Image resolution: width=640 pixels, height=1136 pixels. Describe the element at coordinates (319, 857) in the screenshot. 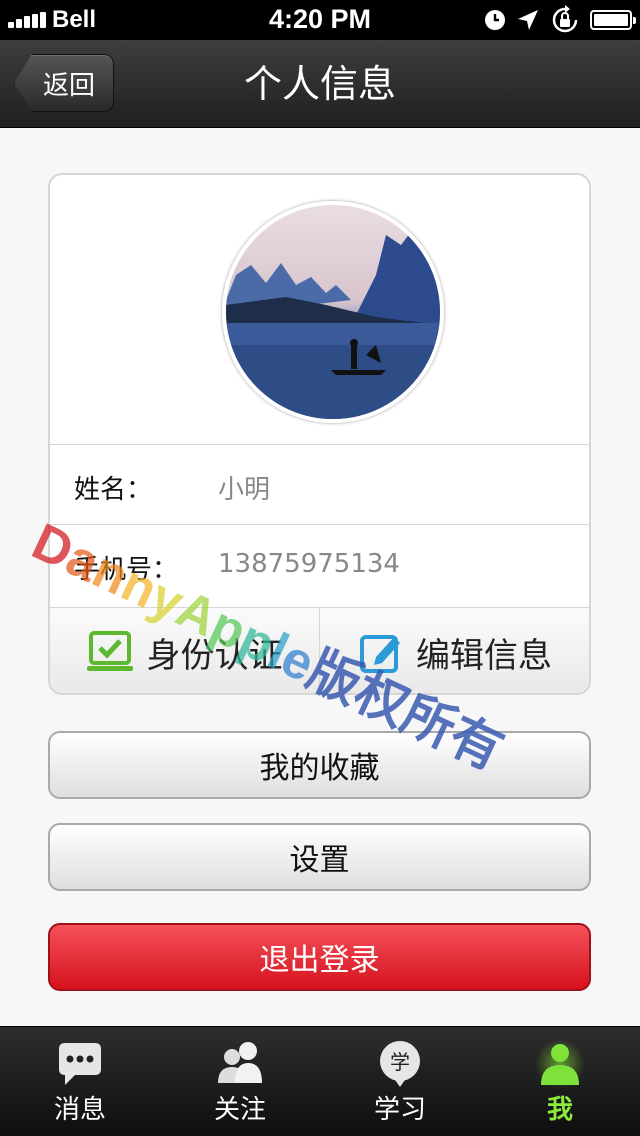

I see `settings-button: 设置` at that location.